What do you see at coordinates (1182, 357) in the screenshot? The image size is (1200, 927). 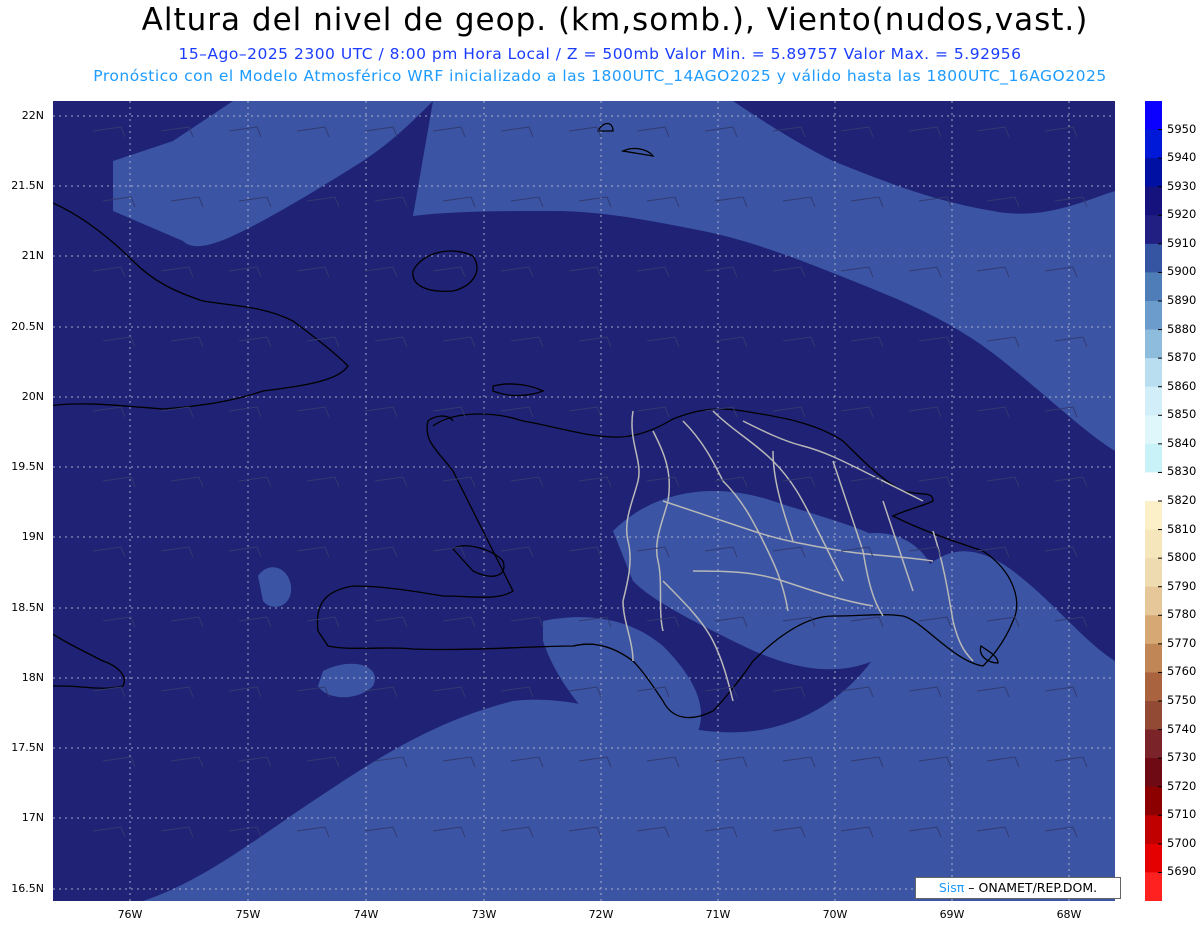 I see `color-bar-level-label: 5870` at bounding box center [1182, 357].